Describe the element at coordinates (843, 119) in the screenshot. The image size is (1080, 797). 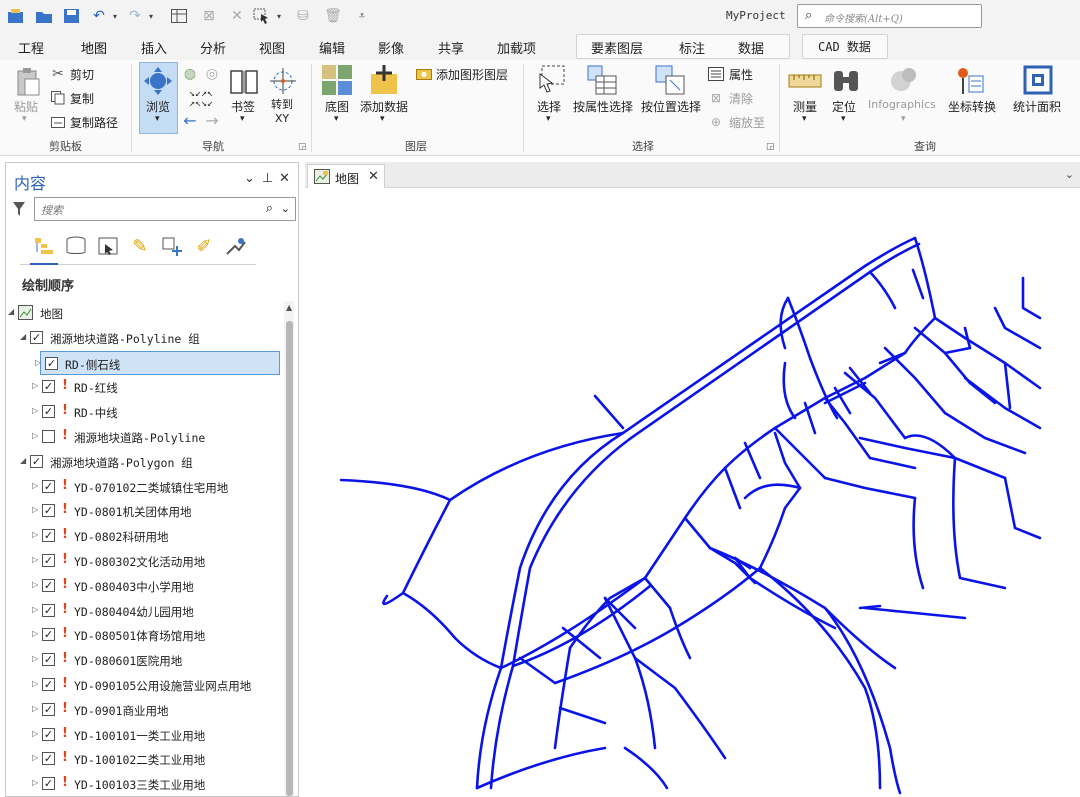
I see `locate-dropdown-icon: ▾` at that location.